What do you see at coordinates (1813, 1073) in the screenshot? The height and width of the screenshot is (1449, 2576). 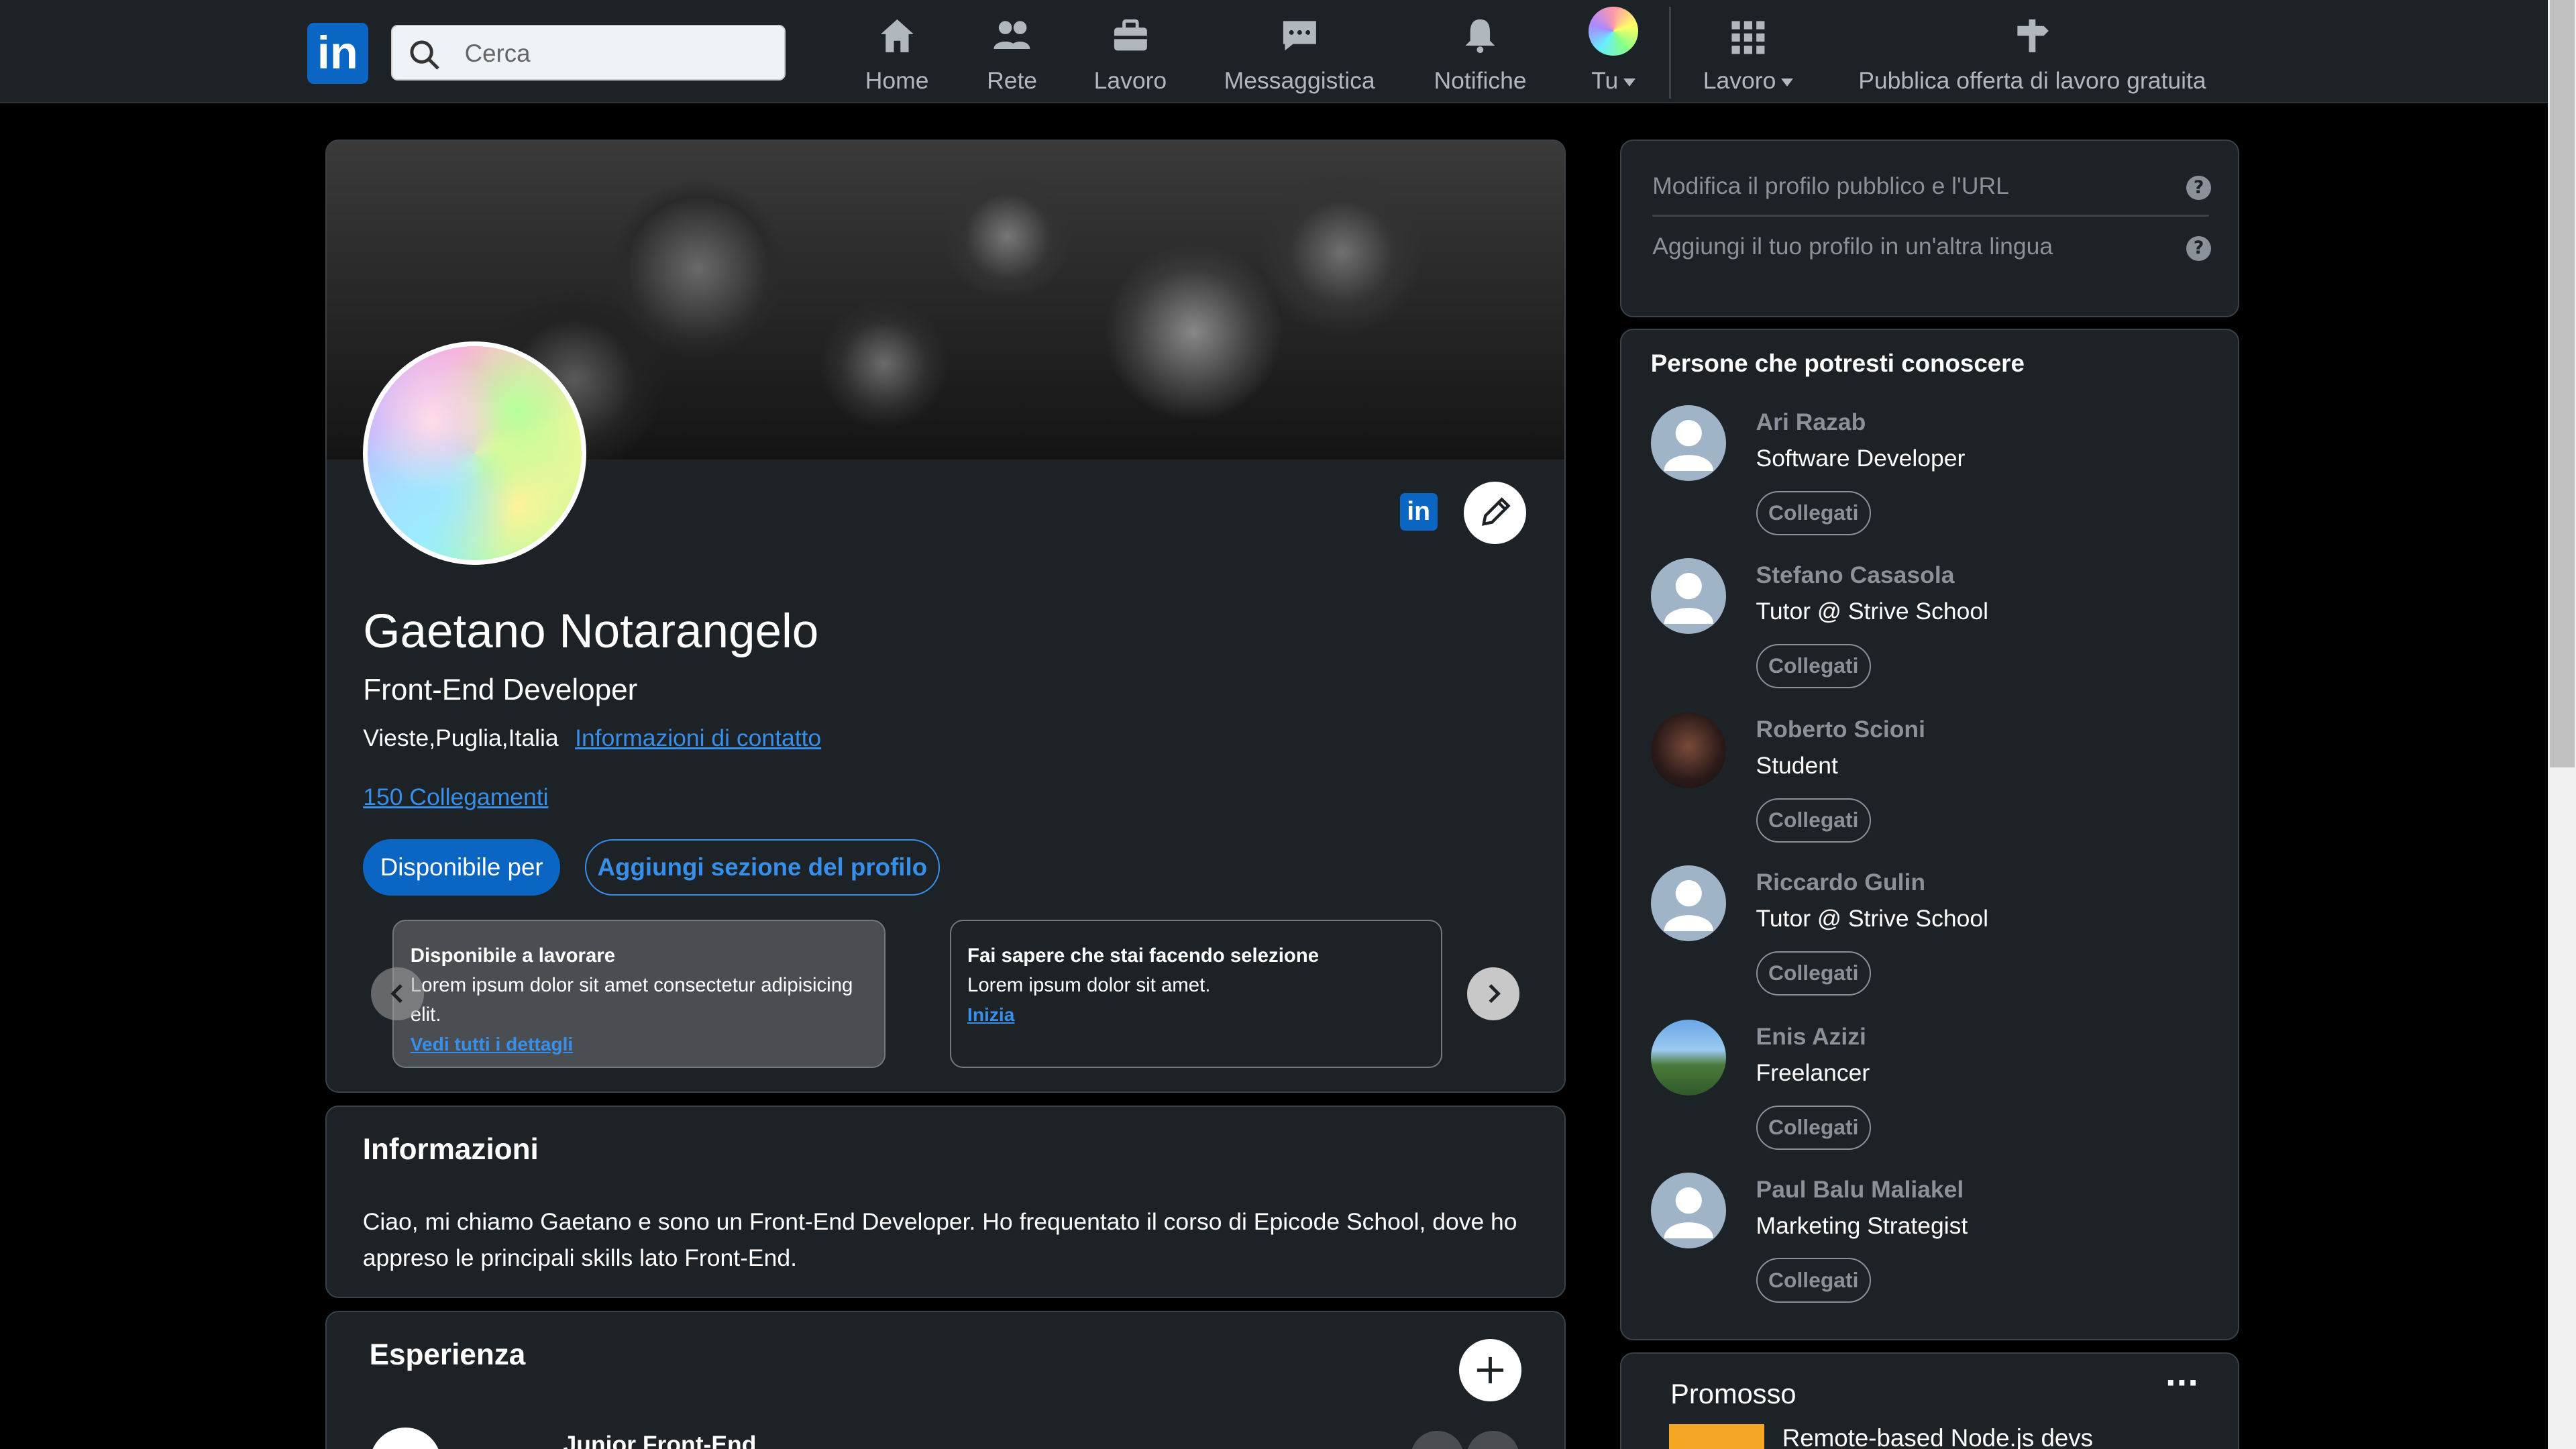 I see `person-role: Freelancer` at bounding box center [1813, 1073].